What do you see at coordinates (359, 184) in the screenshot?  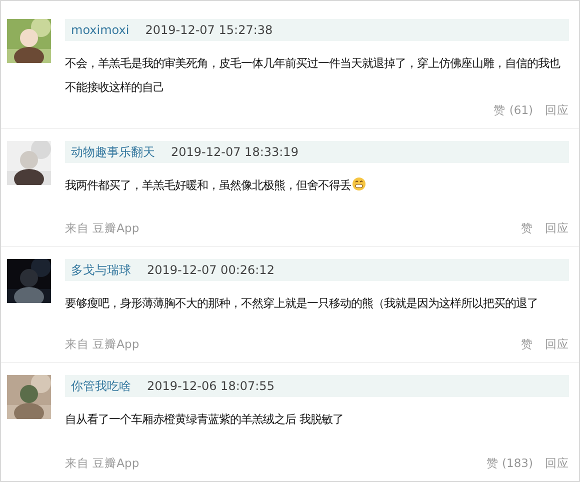 I see `grin-emoji-icon` at bounding box center [359, 184].